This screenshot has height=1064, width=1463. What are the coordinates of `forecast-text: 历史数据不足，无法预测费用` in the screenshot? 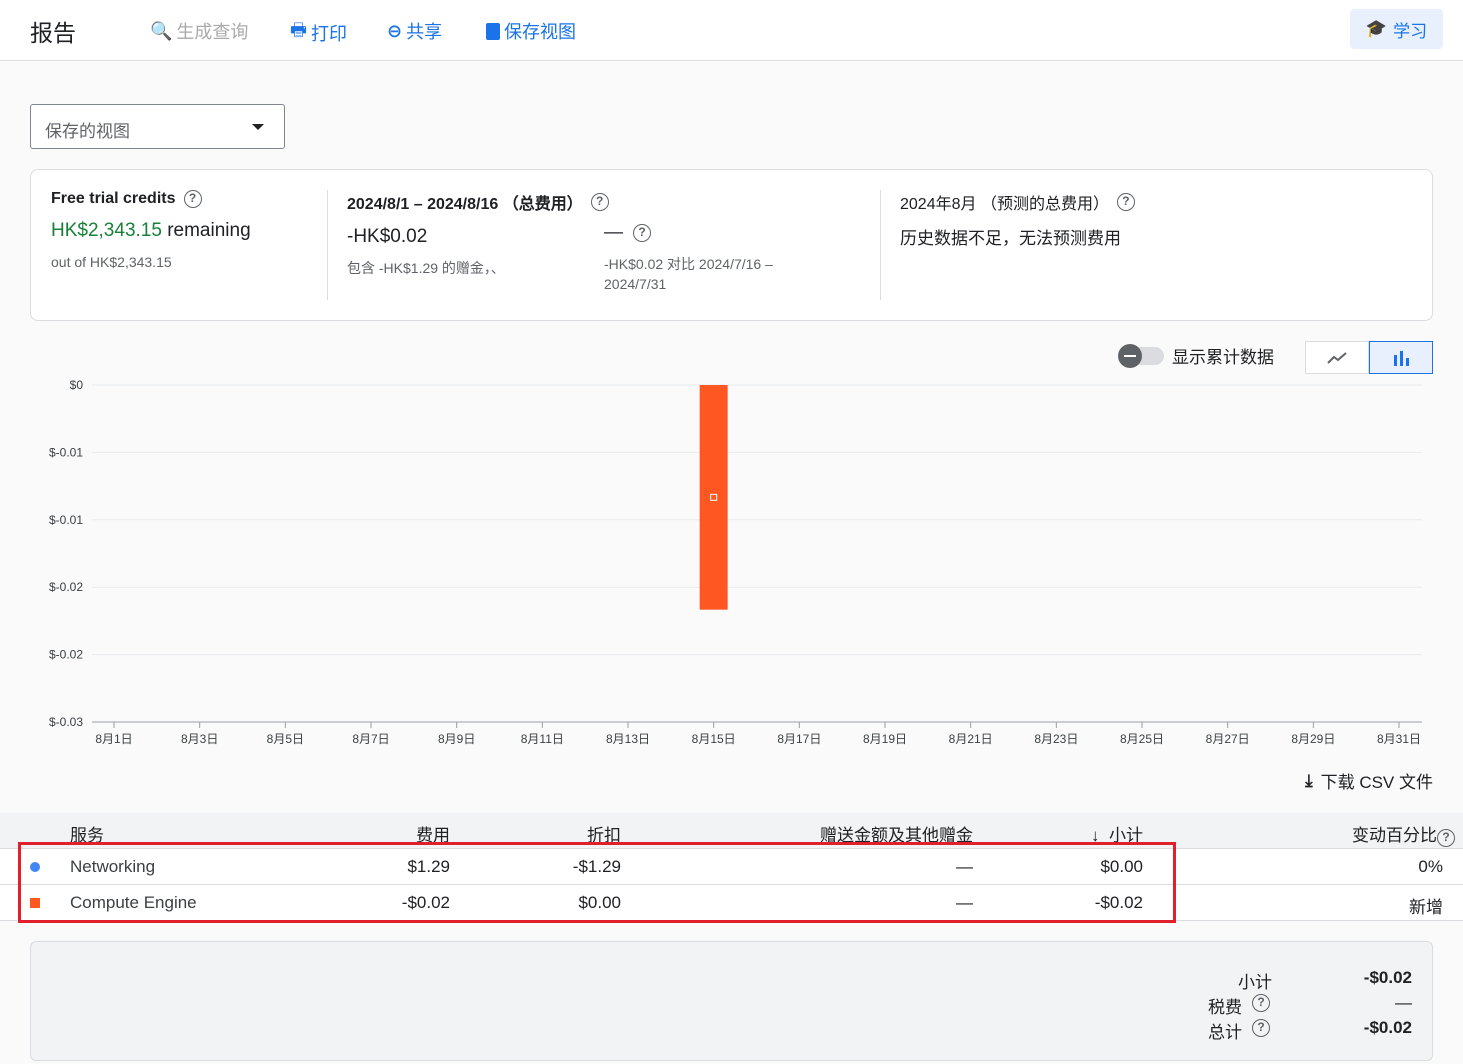 It's located at (1010, 238).